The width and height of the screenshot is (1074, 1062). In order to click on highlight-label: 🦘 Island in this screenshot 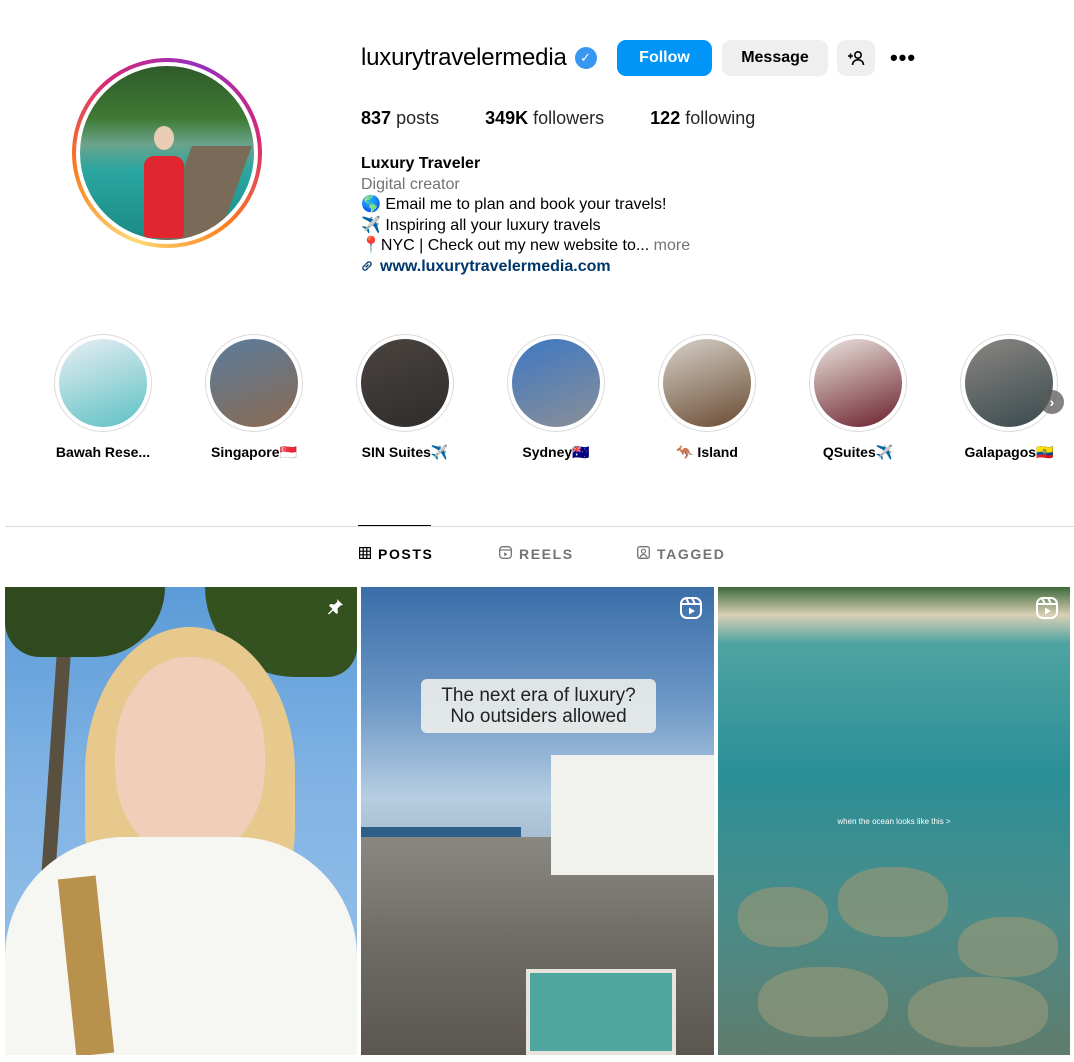, I will do `click(707, 452)`.